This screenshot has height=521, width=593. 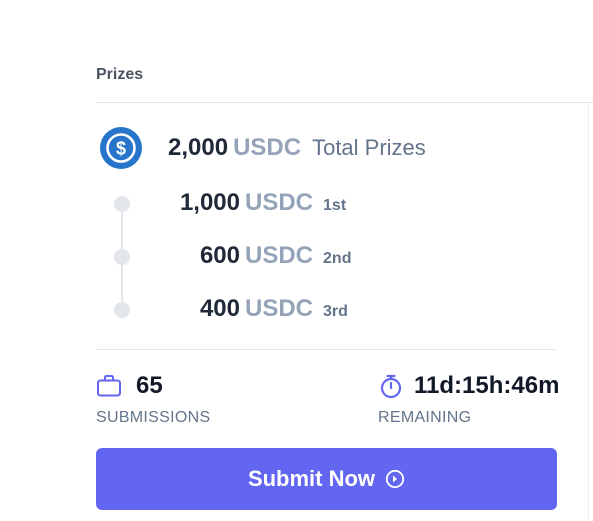 I want to click on total-label: Total Prizes, so click(x=369, y=147).